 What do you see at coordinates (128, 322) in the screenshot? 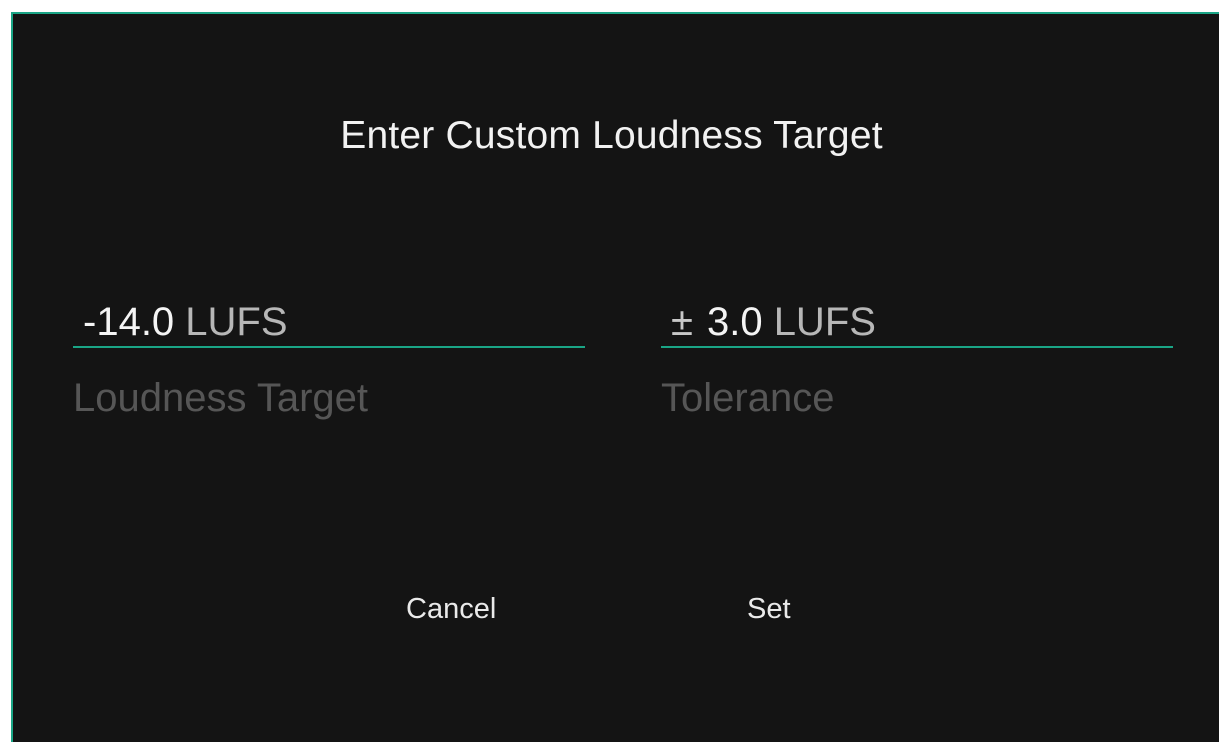
I see `loudness-target-value: -14.0` at bounding box center [128, 322].